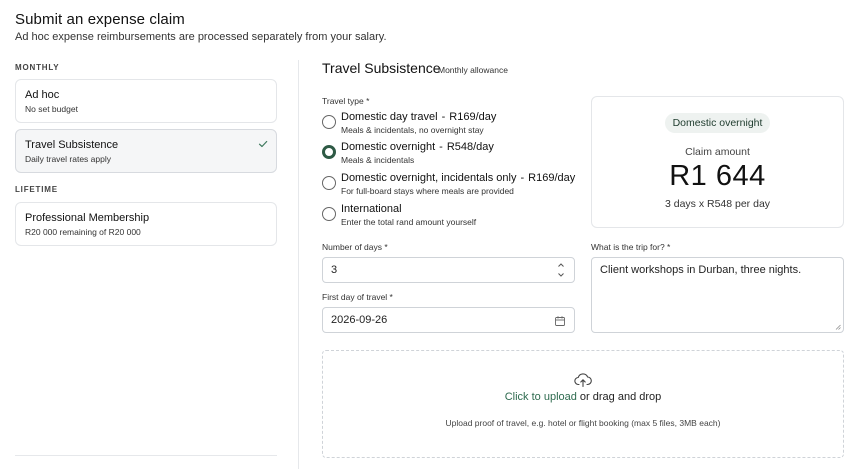  I want to click on check-icon, so click(263, 144).